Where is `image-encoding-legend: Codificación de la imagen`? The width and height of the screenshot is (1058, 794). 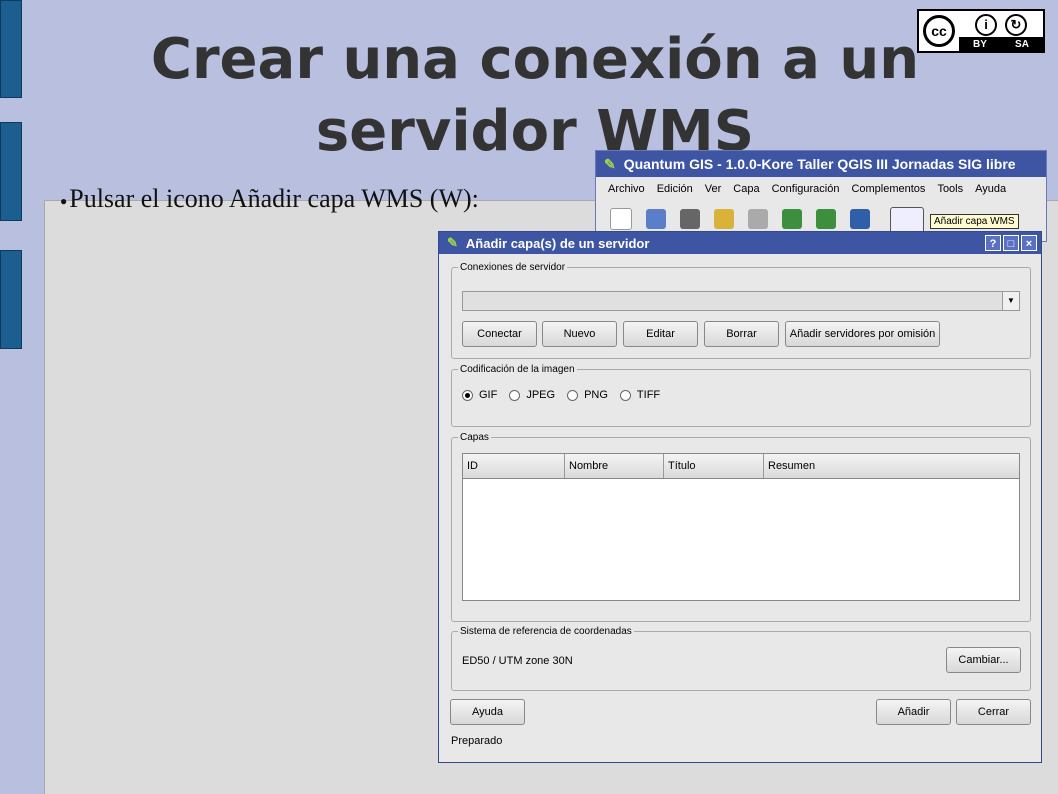
image-encoding-legend: Codificación de la imagen is located at coordinates (517, 369).